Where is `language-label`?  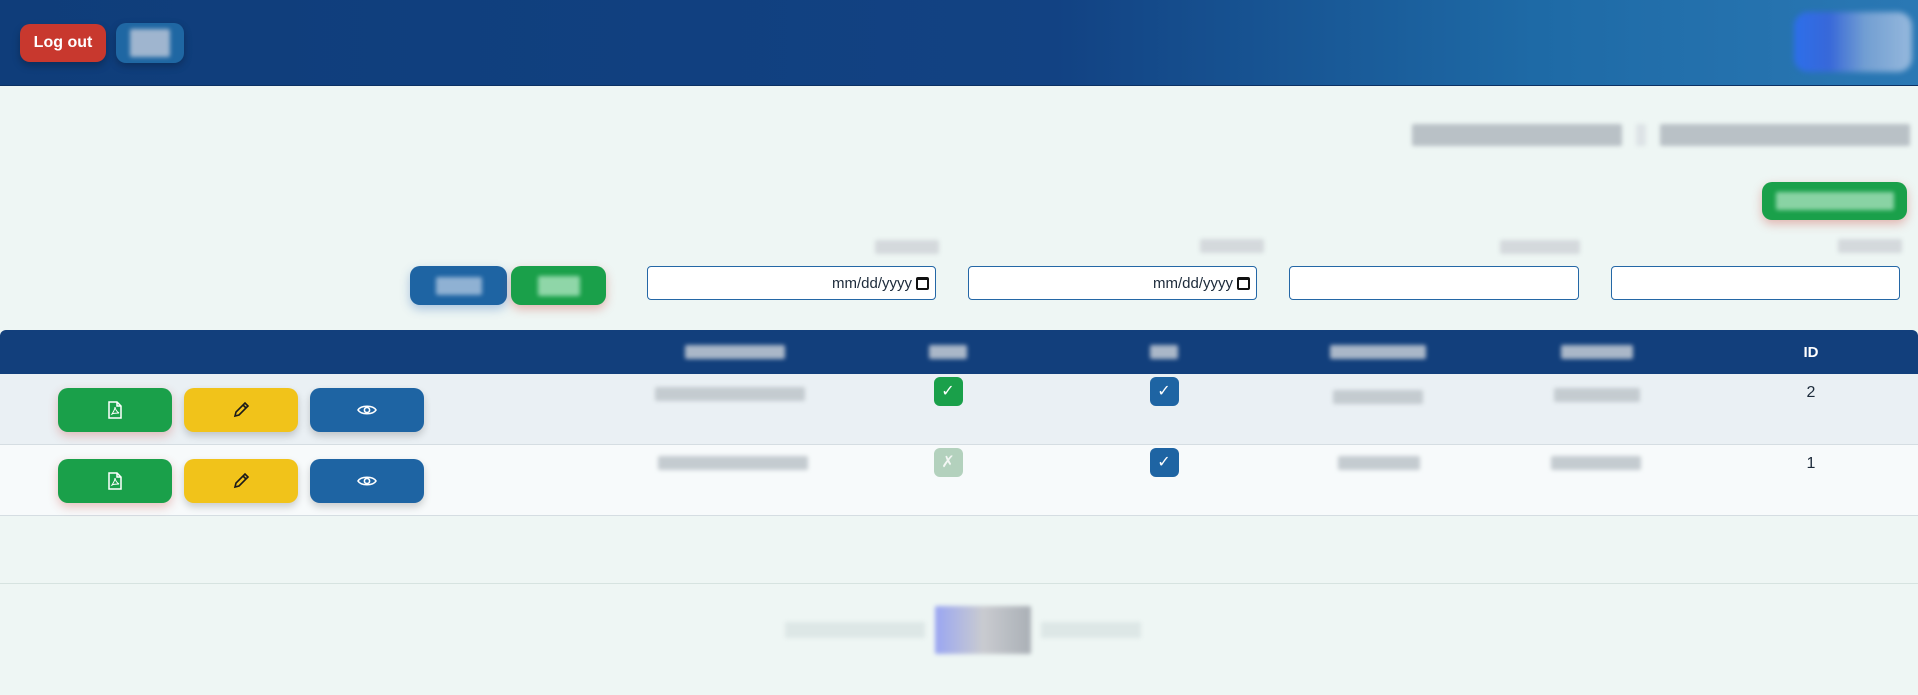 language-label is located at coordinates (150, 43).